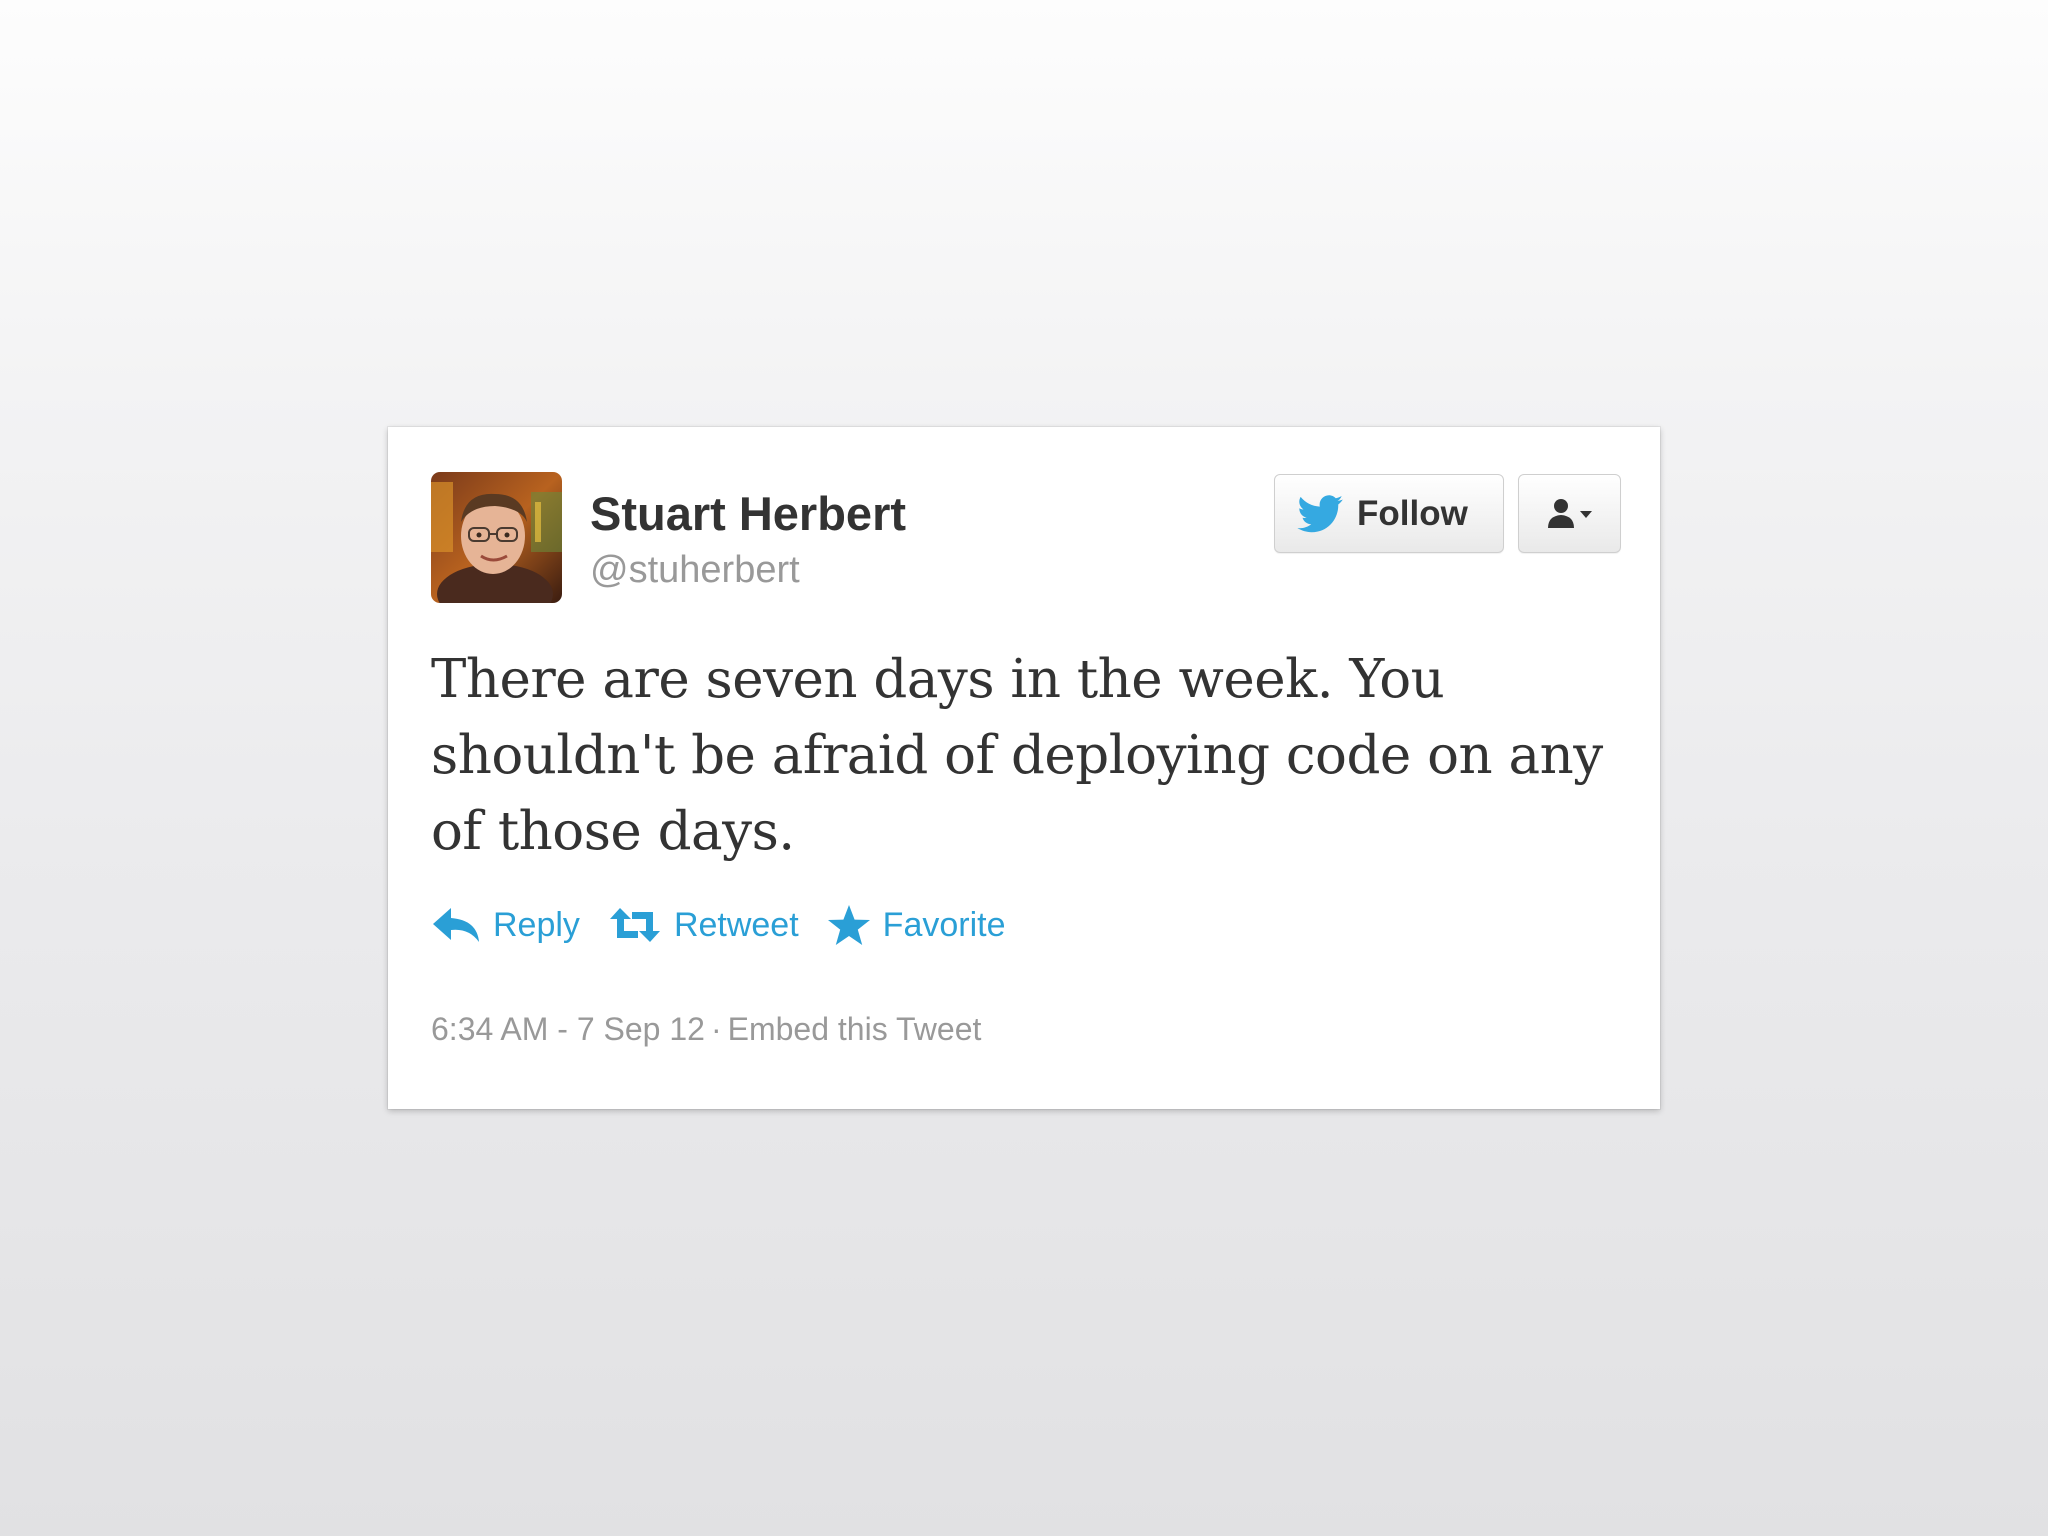 This screenshot has width=2048, height=1536. I want to click on tweet-footer: 6:34 AM - 7 Sep 12 · Embed this Tweet, so click(706, 1029).